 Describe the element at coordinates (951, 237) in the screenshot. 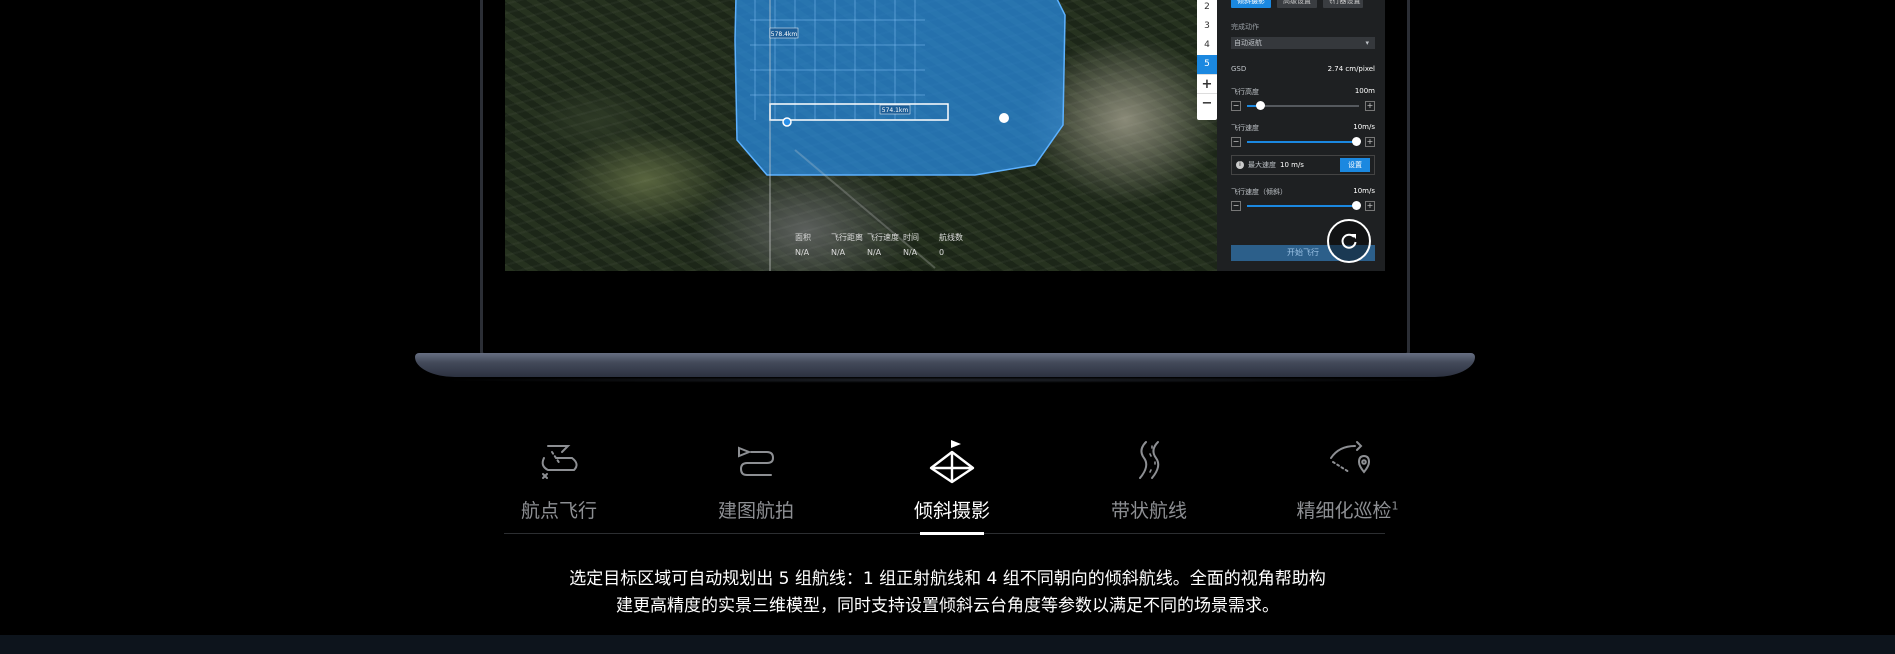

I see `stat-header: 航线数` at that location.